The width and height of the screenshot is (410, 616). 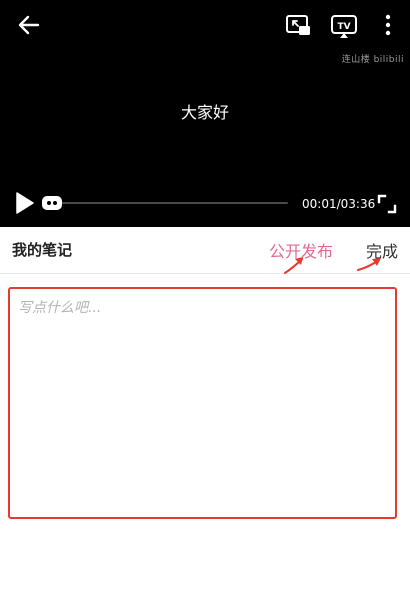 What do you see at coordinates (387, 204) in the screenshot?
I see `fullscreen-icon` at bounding box center [387, 204].